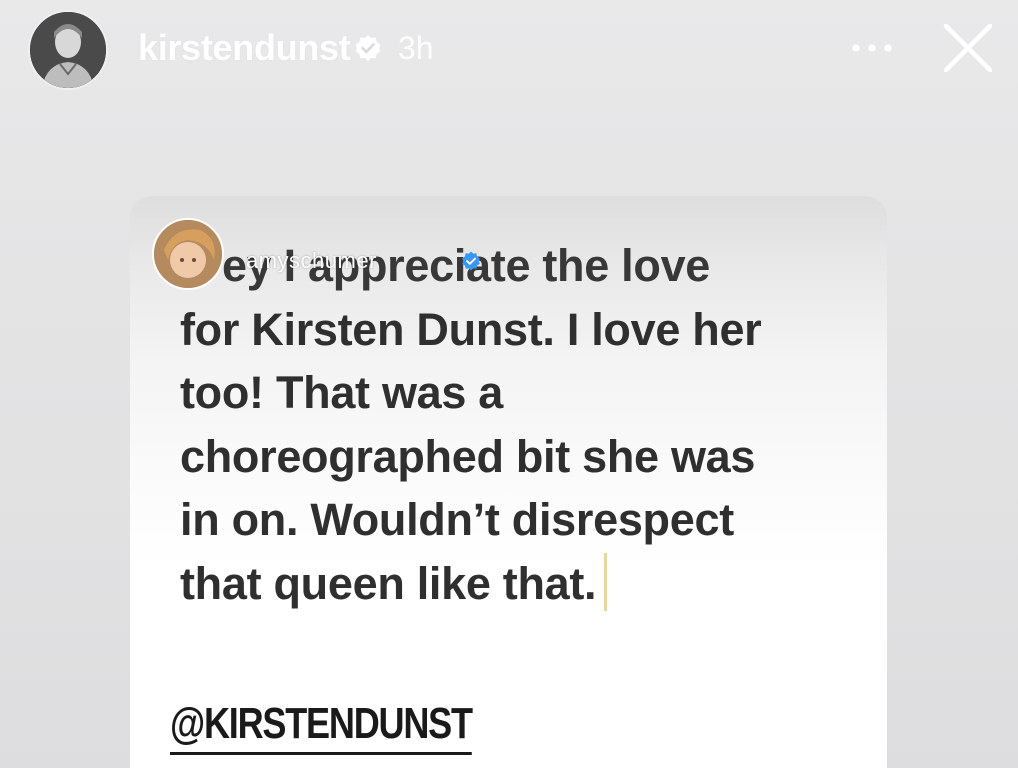 Image resolution: width=1018 pixels, height=768 pixels. Describe the element at coordinates (244, 48) in the screenshot. I see `story-username: kirstendunst` at that location.